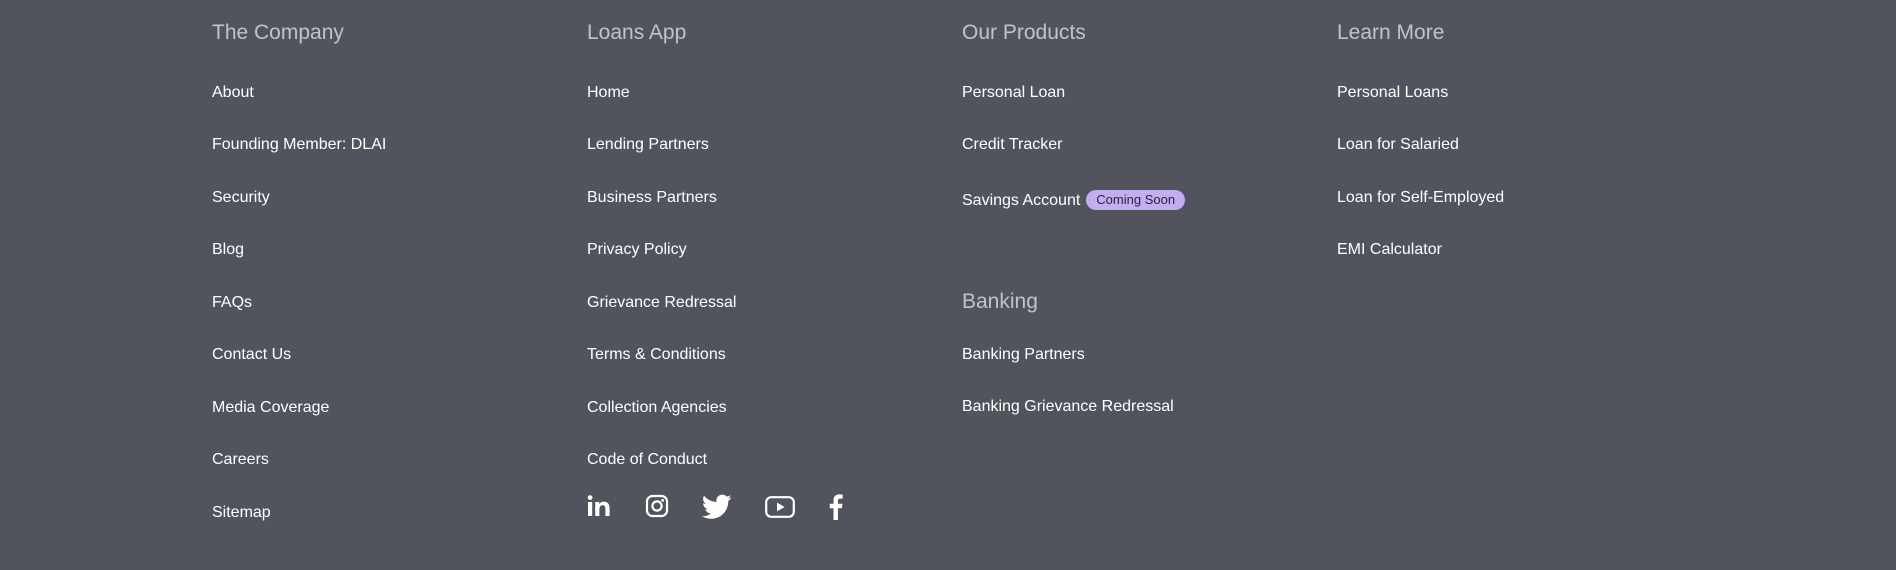  Describe the element at coordinates (1021, 200) in the screenshot. I see `savings-account-label: Savings Account` at that location.